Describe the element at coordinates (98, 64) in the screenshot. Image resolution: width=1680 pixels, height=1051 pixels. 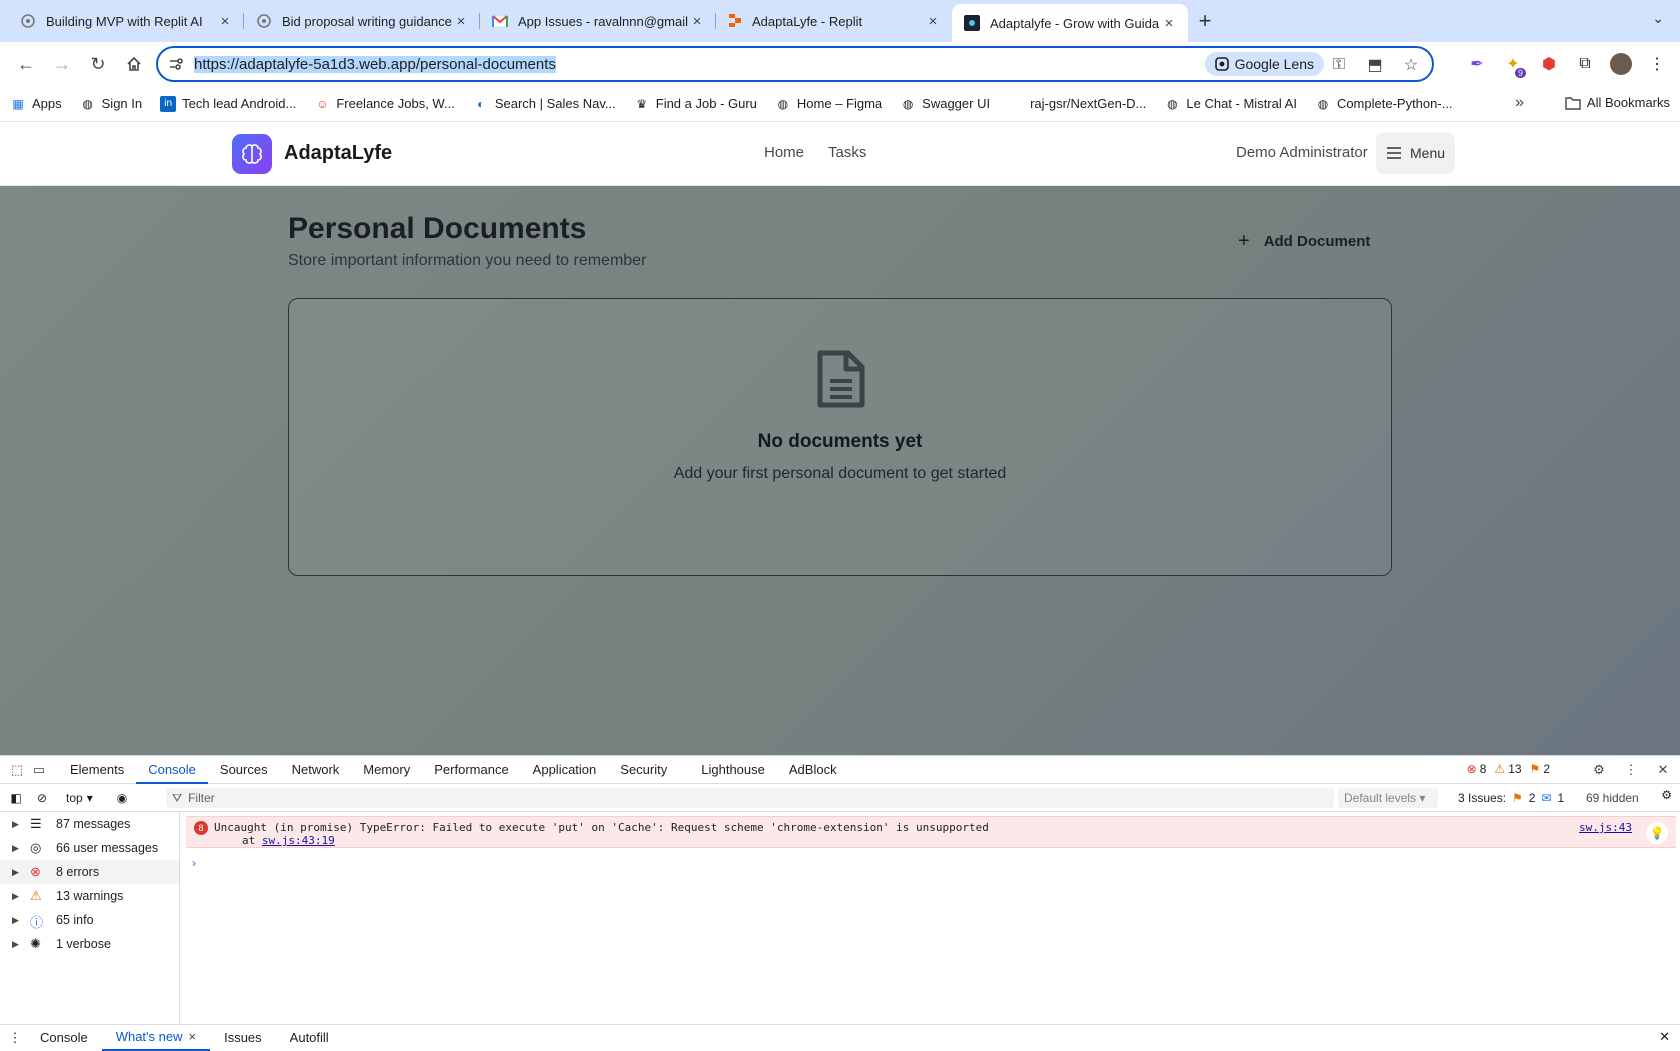
I see `reload-icon: ↻` at that location.